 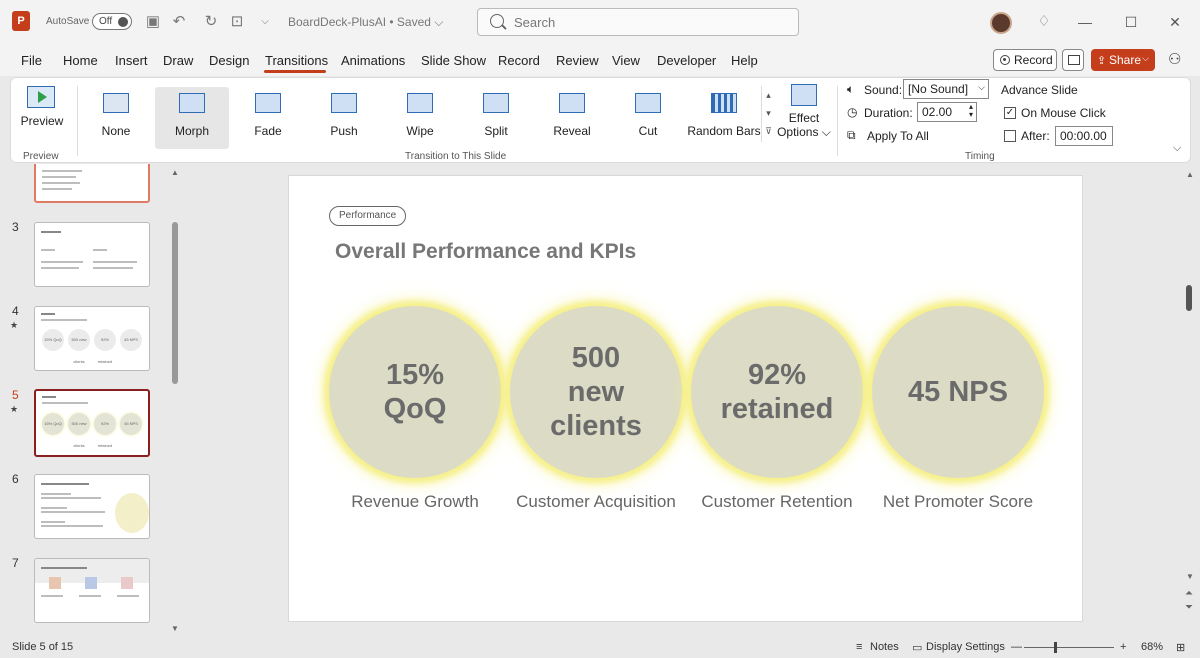 I want to click on tab-insert: Insert, so click(x=131, y=60).